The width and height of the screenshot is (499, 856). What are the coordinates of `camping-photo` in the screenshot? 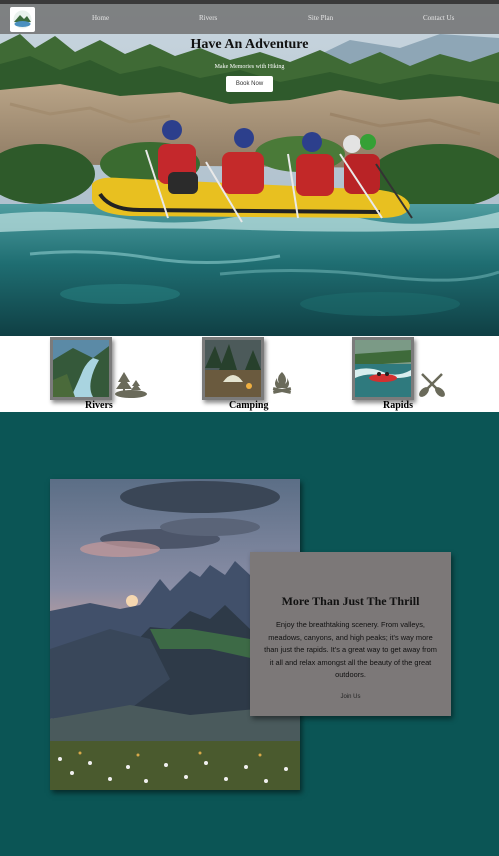 It's located at (233, 368).